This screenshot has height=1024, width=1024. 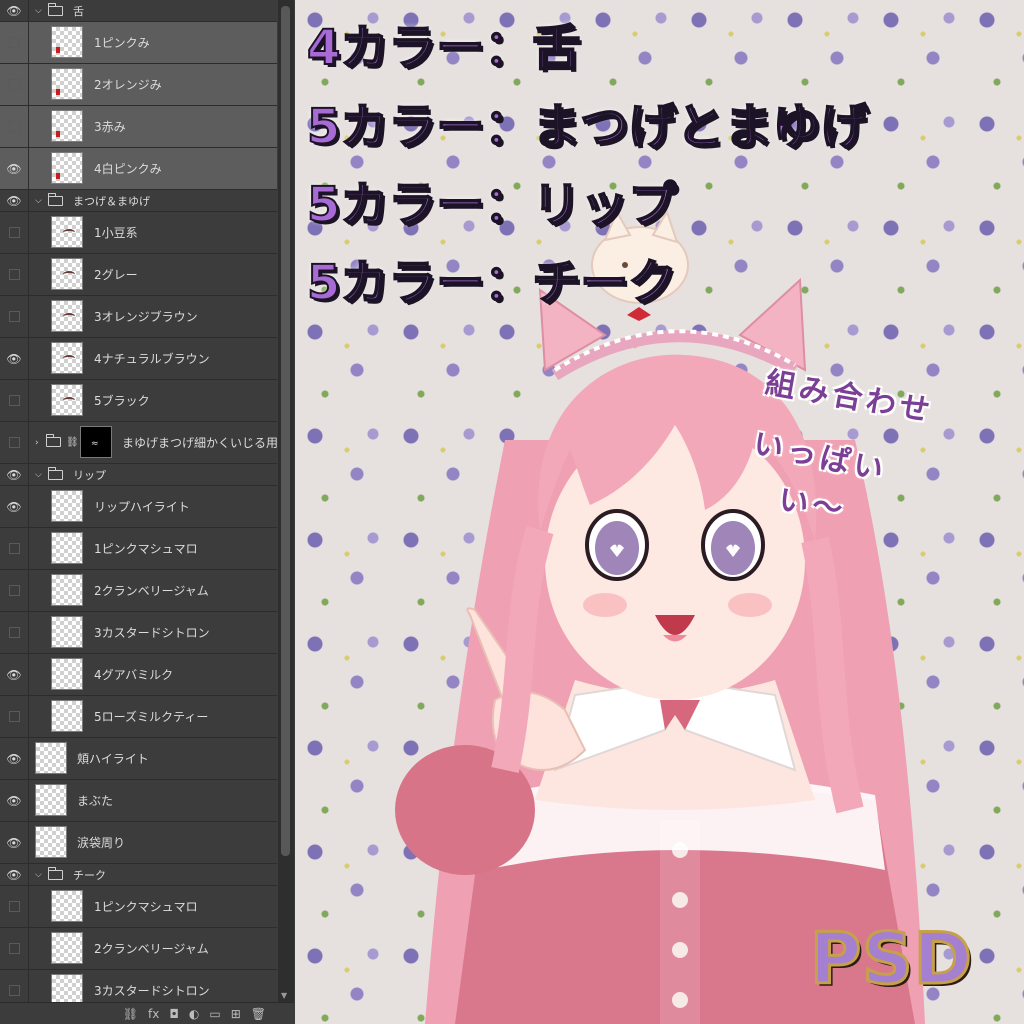 What do you see at coordinates (138, 507) in the screenshot?
I see `layer-row: 👁 リップハイライト` at bounding box center [138, 507].